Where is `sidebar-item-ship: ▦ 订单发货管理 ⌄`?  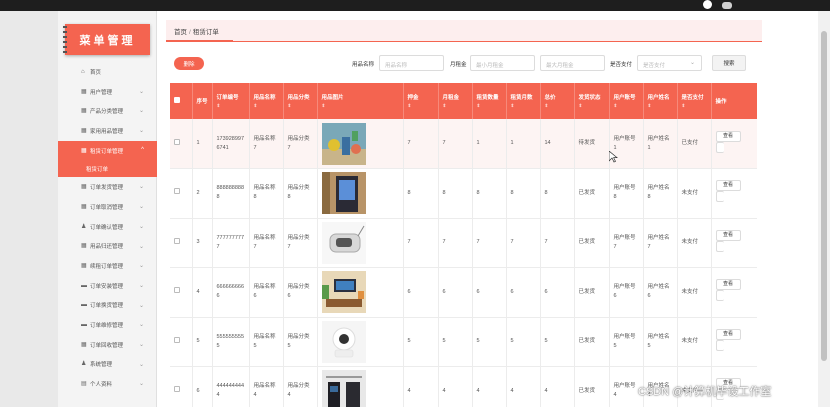
sidebar-item-ship: ▦ 订单发货管理 ⌄ is located at coordinates (107, 187).